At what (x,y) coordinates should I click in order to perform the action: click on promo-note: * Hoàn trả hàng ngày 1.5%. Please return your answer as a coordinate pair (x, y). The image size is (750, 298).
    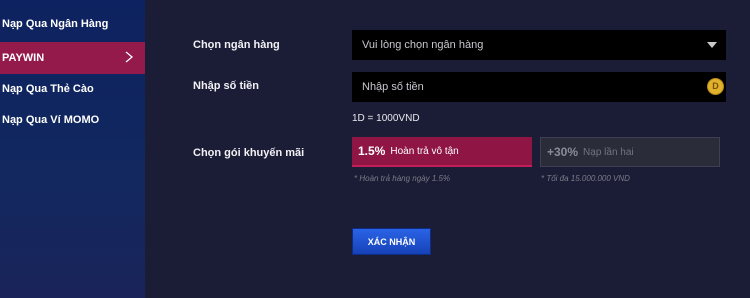
    Looking at the image, I should click on (402, 178).